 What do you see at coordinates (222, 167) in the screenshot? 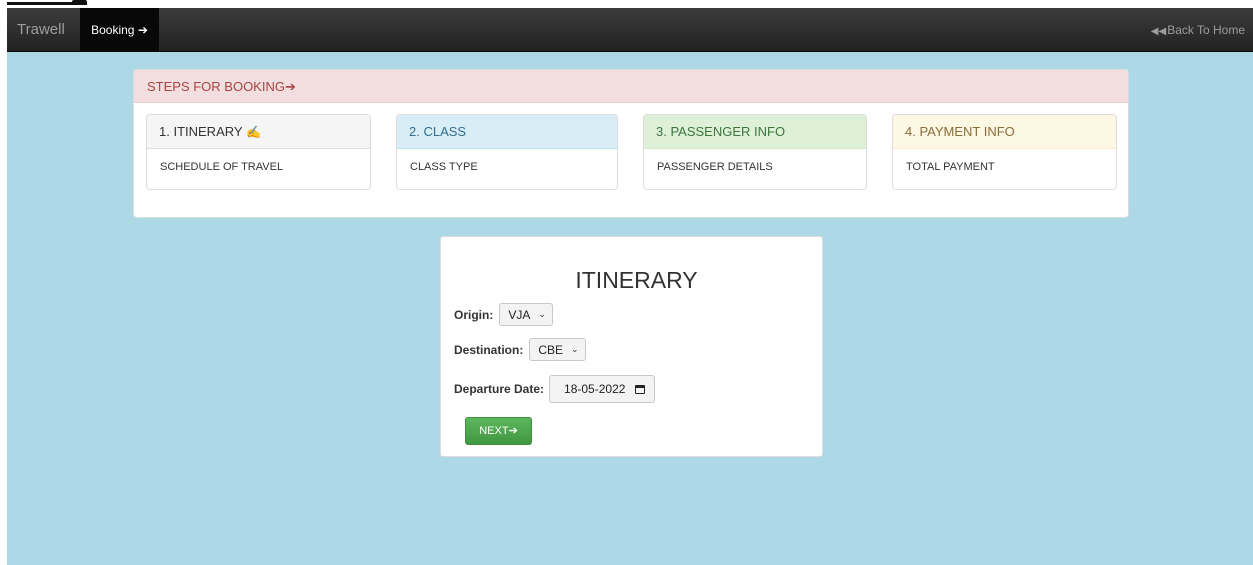
I see `step-body: SCHEDULE OF TRAVEL` at bounding box center [222, 167].